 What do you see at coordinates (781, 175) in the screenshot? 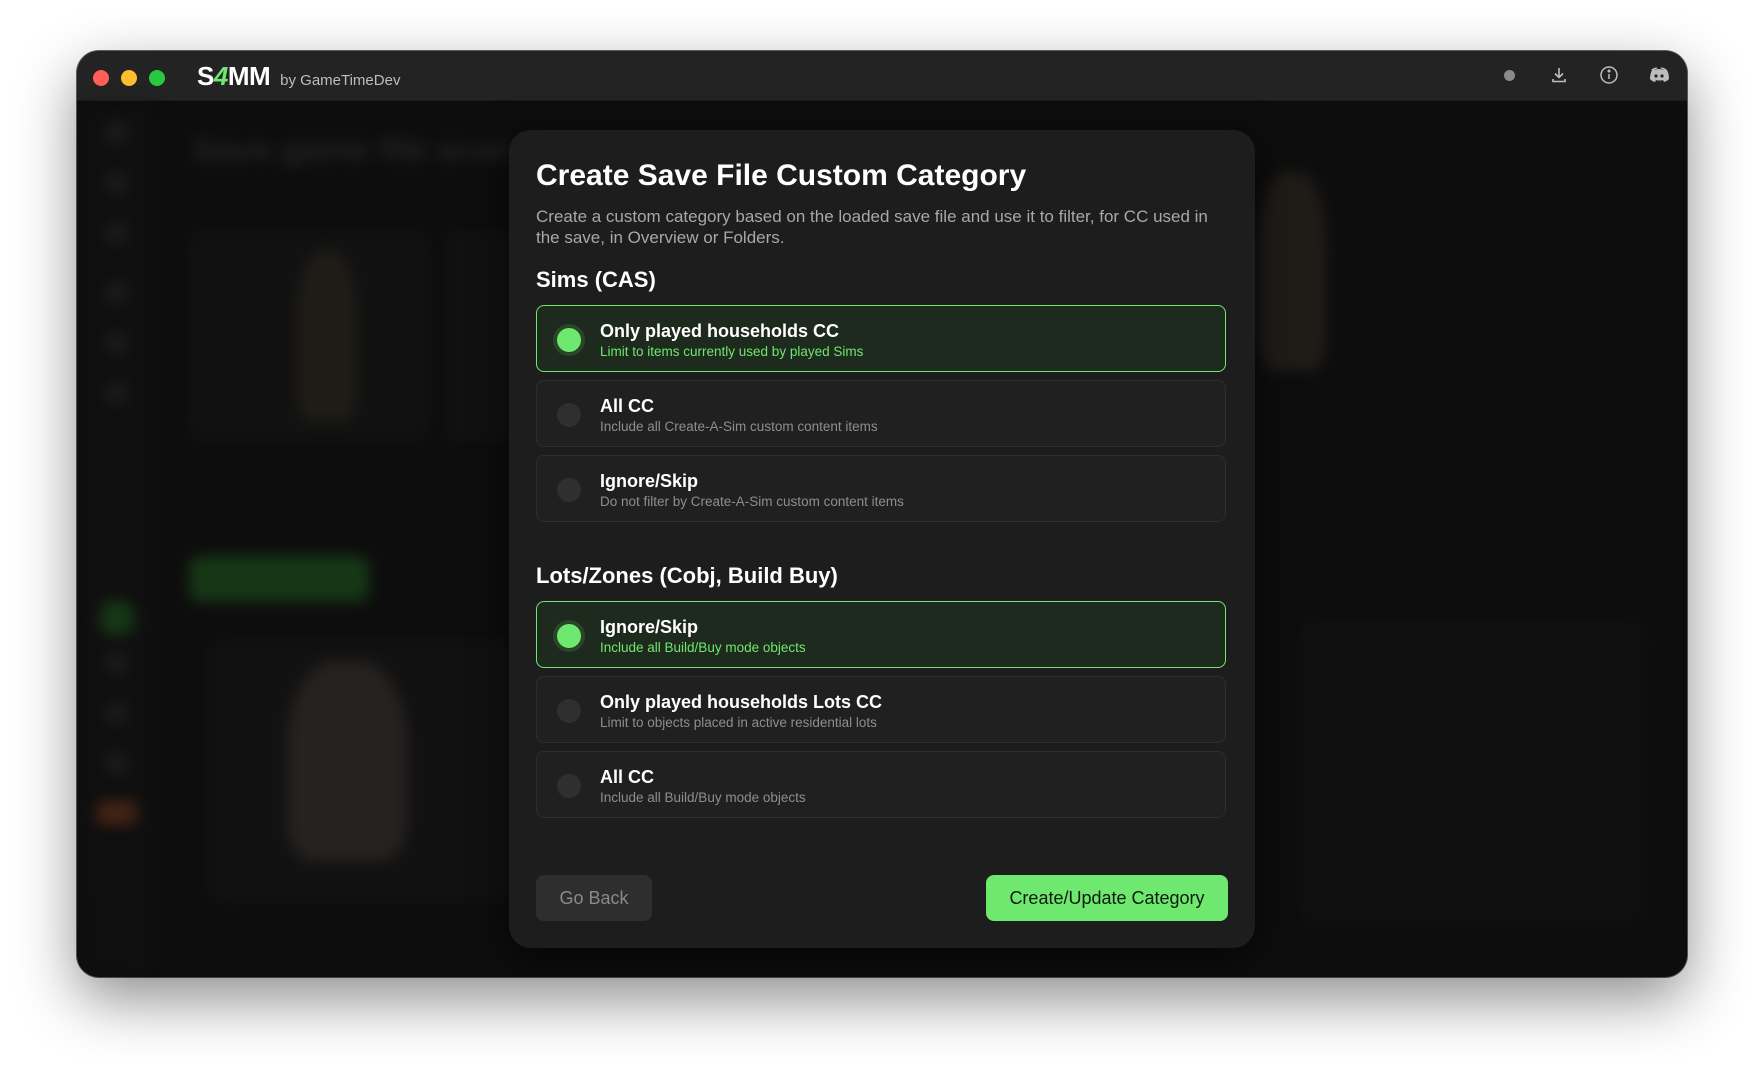
I see `dialog-title: Create Save File Custom Category` at bounding box center [781, 175].